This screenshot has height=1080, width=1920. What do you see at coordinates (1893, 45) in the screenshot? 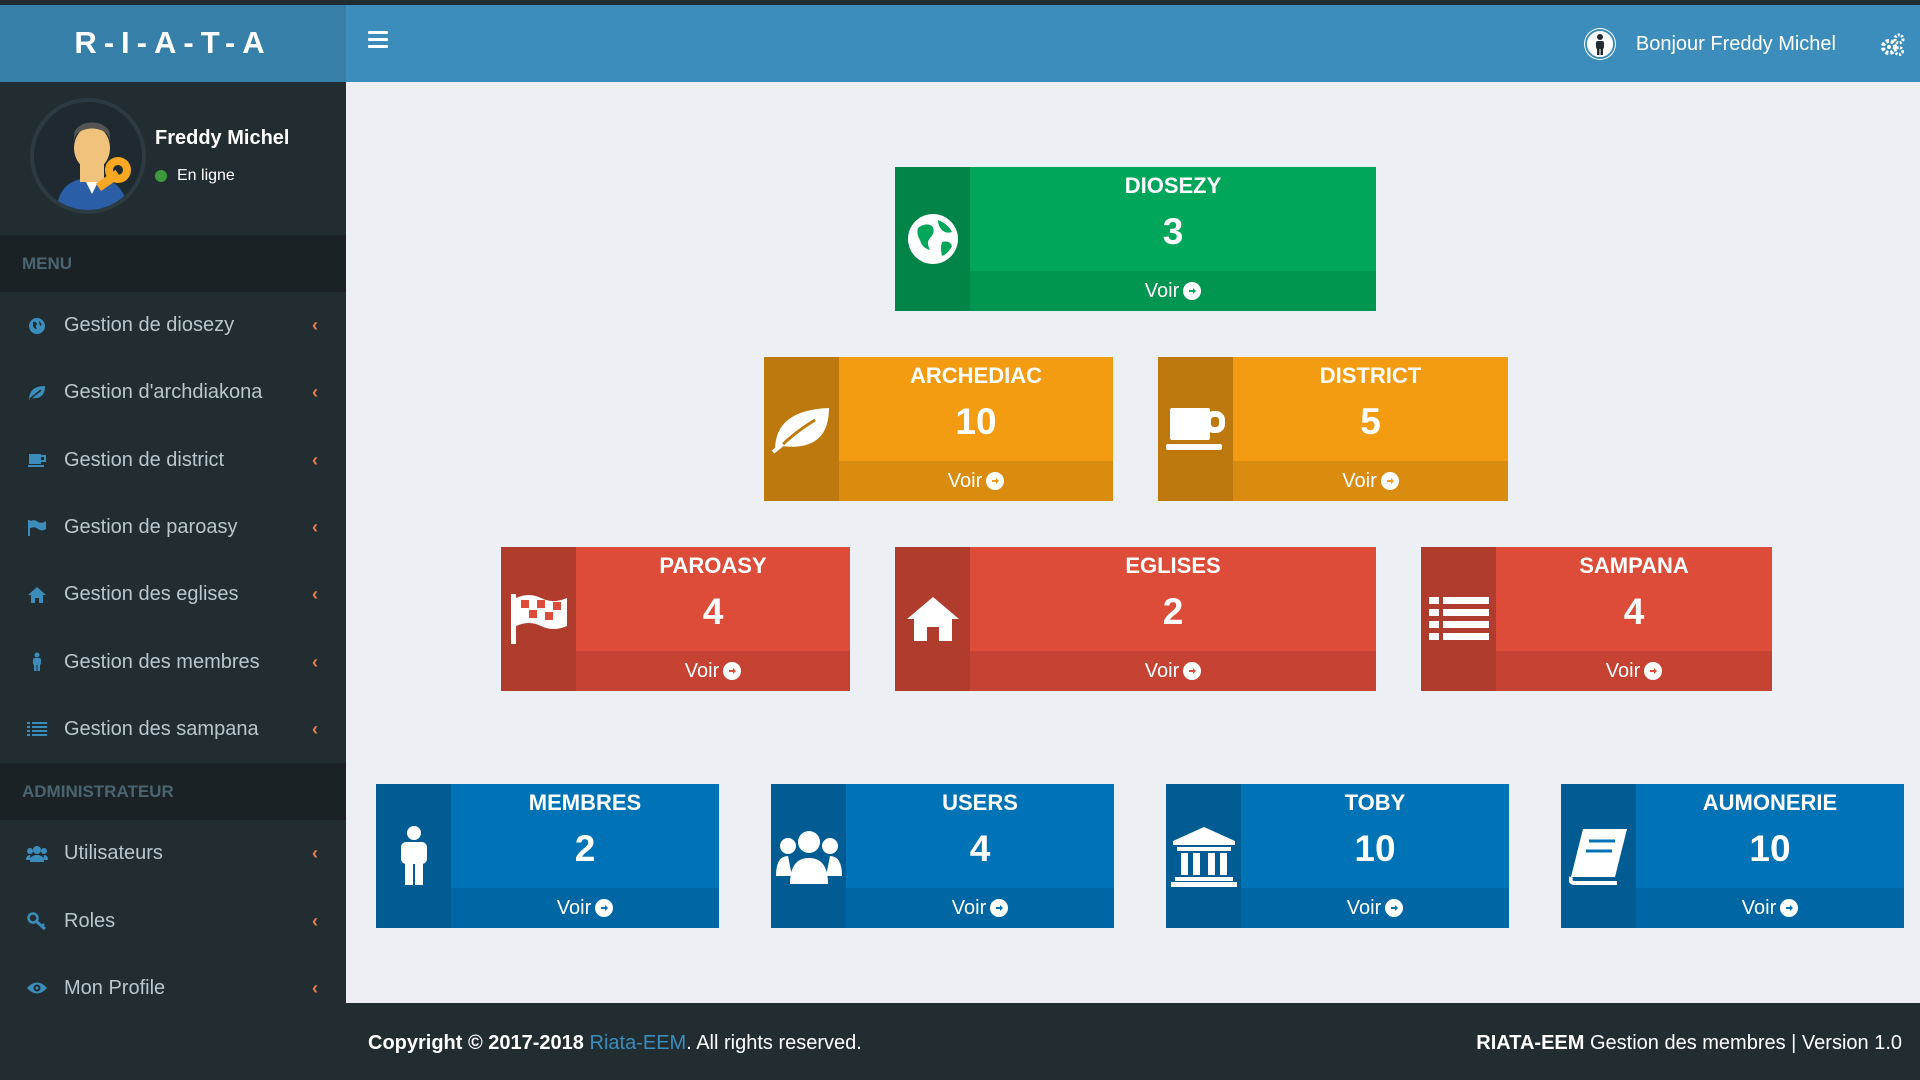
I see `gears-icon` at bounding box center [1893, 45].